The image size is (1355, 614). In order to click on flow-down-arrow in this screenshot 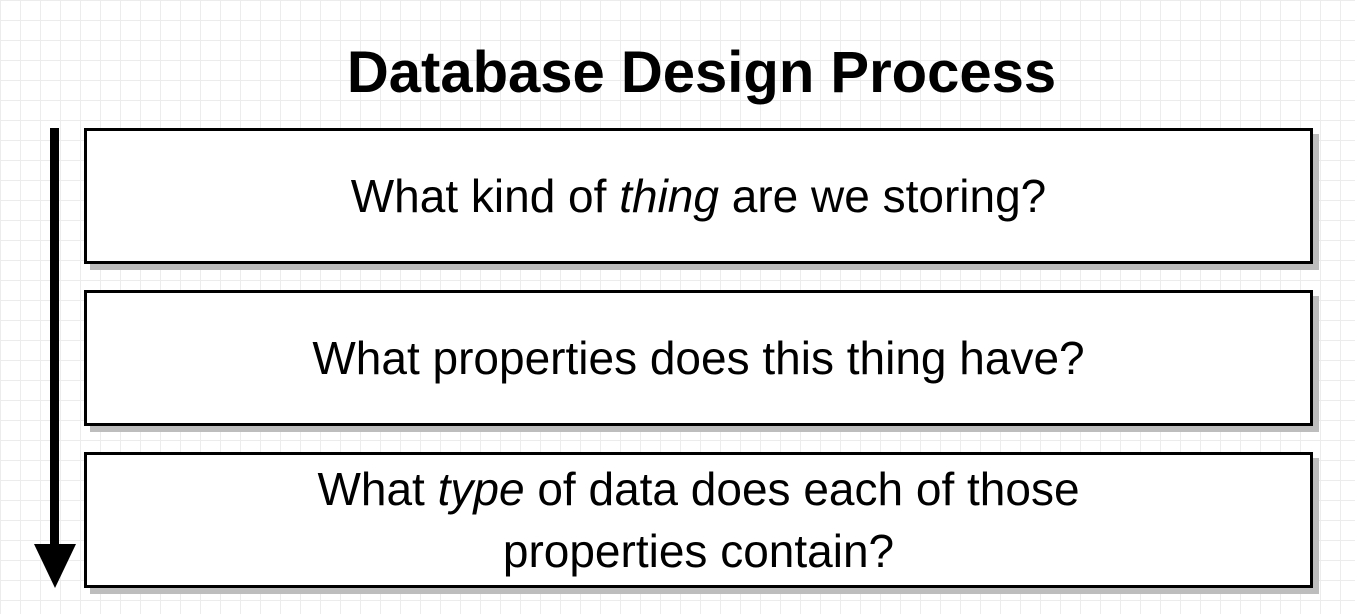, I will do `click(55, 358)`.